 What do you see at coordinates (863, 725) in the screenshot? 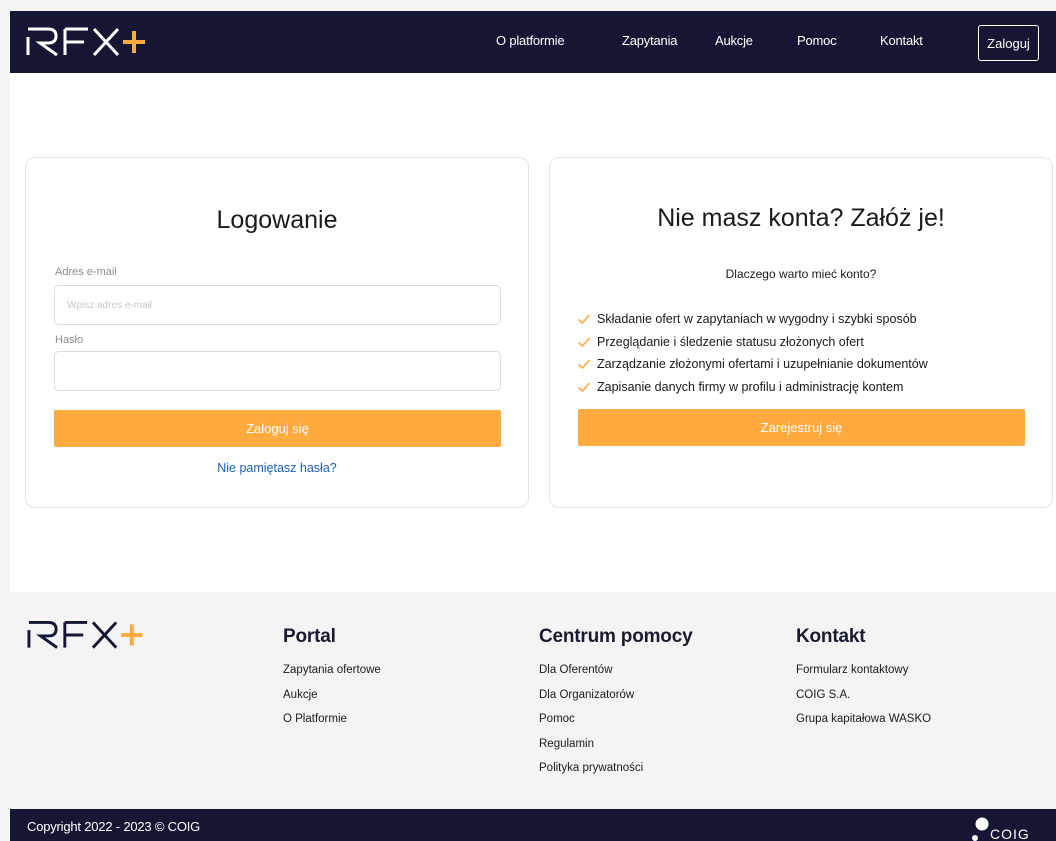
I see `footer-link-grupa-wasko: Grupa kapitałowa WASKO` at bounding box center [863, 725].